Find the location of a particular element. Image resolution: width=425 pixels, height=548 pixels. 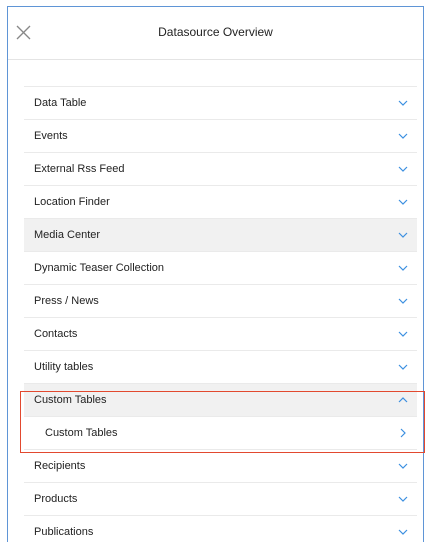

sub-item-label: Custom Tables is located at coordinates (81, 433).